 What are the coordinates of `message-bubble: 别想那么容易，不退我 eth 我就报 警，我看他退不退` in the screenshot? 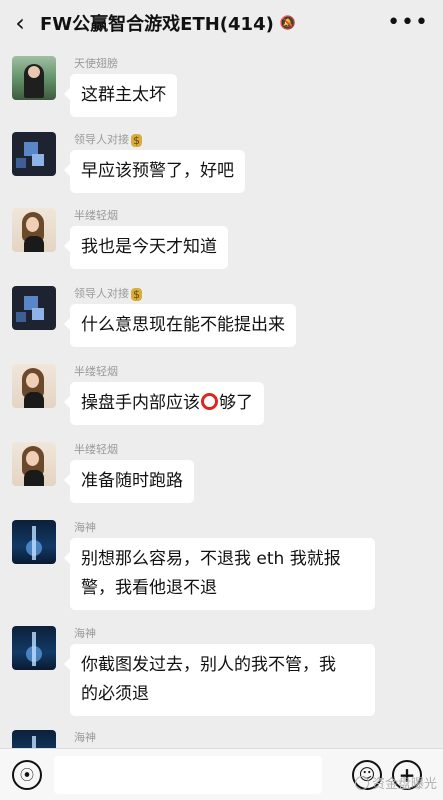 It's located at (219, 574).